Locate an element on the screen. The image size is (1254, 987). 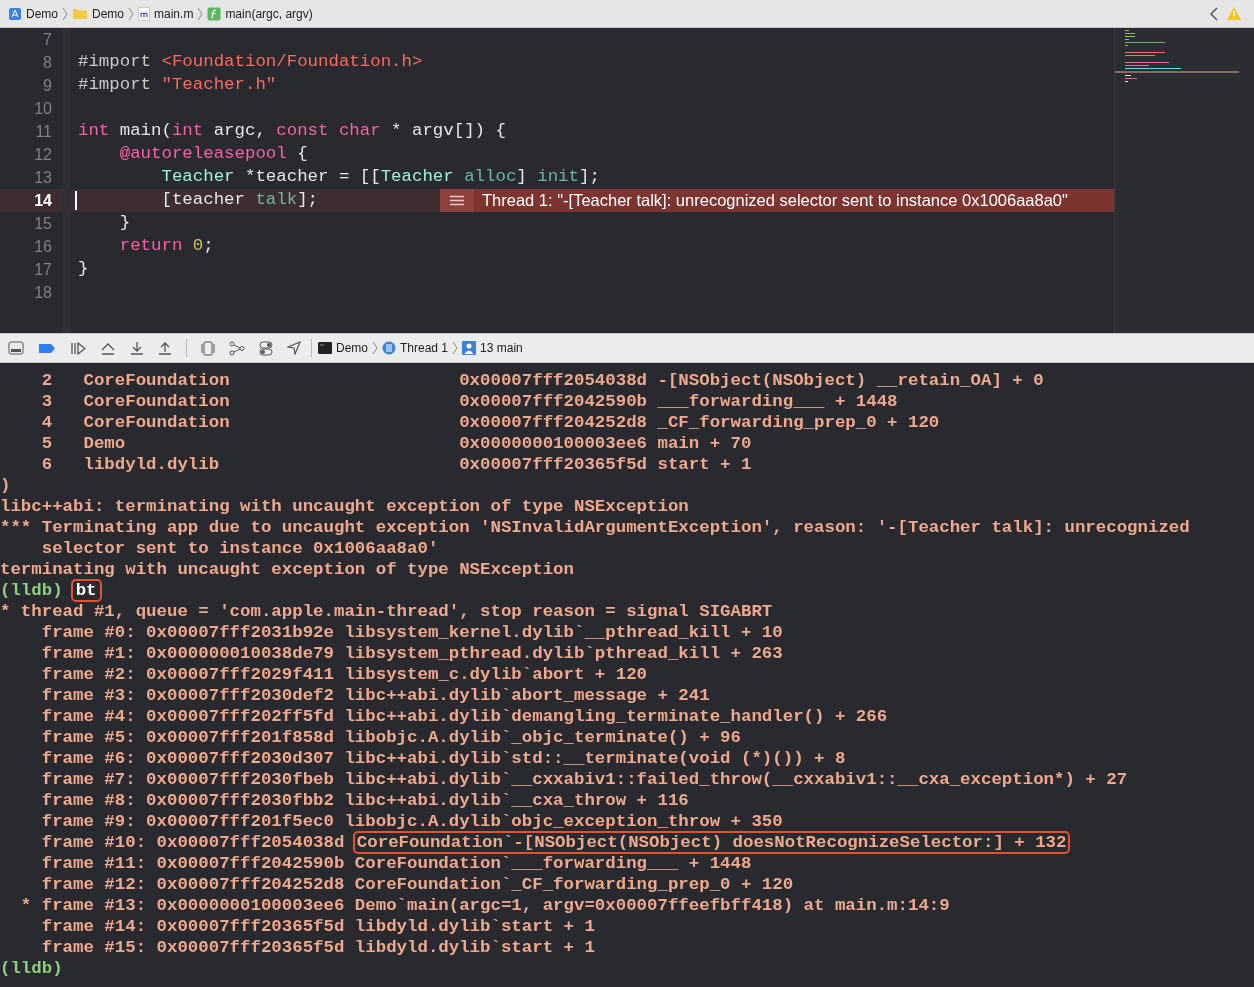
console-text: frame #3: 0x00007fff2030def2 libc++abi.dylib`abort_message + 241 is located at coordinates (375, 695).